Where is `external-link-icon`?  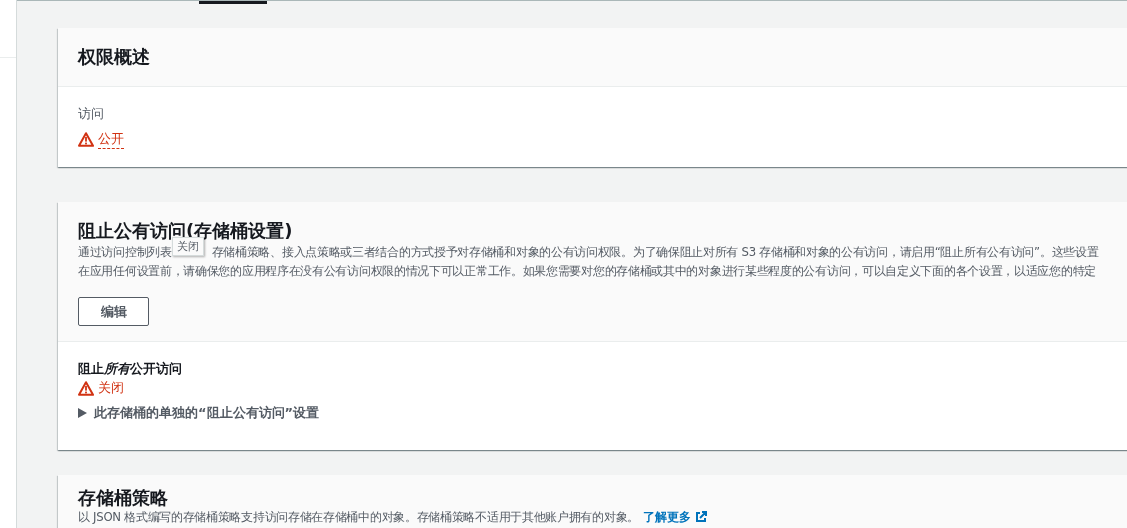 external-link-icon is located at coordinates (700, 517).